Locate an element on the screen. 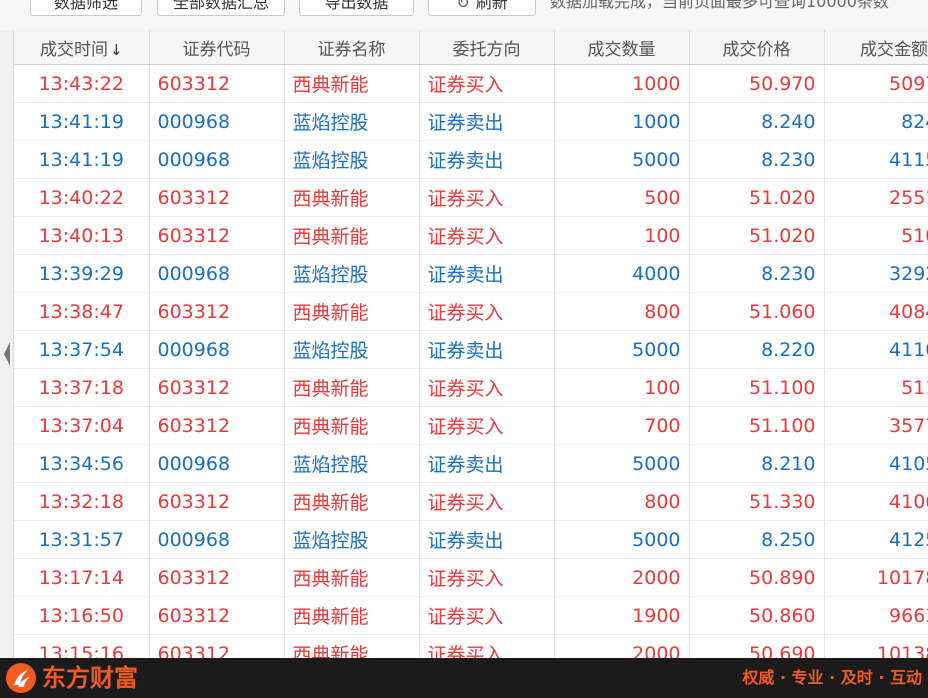  table-row: 13:41:19000968蓝焰控股证券卖出50008.23041150. is located at coordinates (471, 159).